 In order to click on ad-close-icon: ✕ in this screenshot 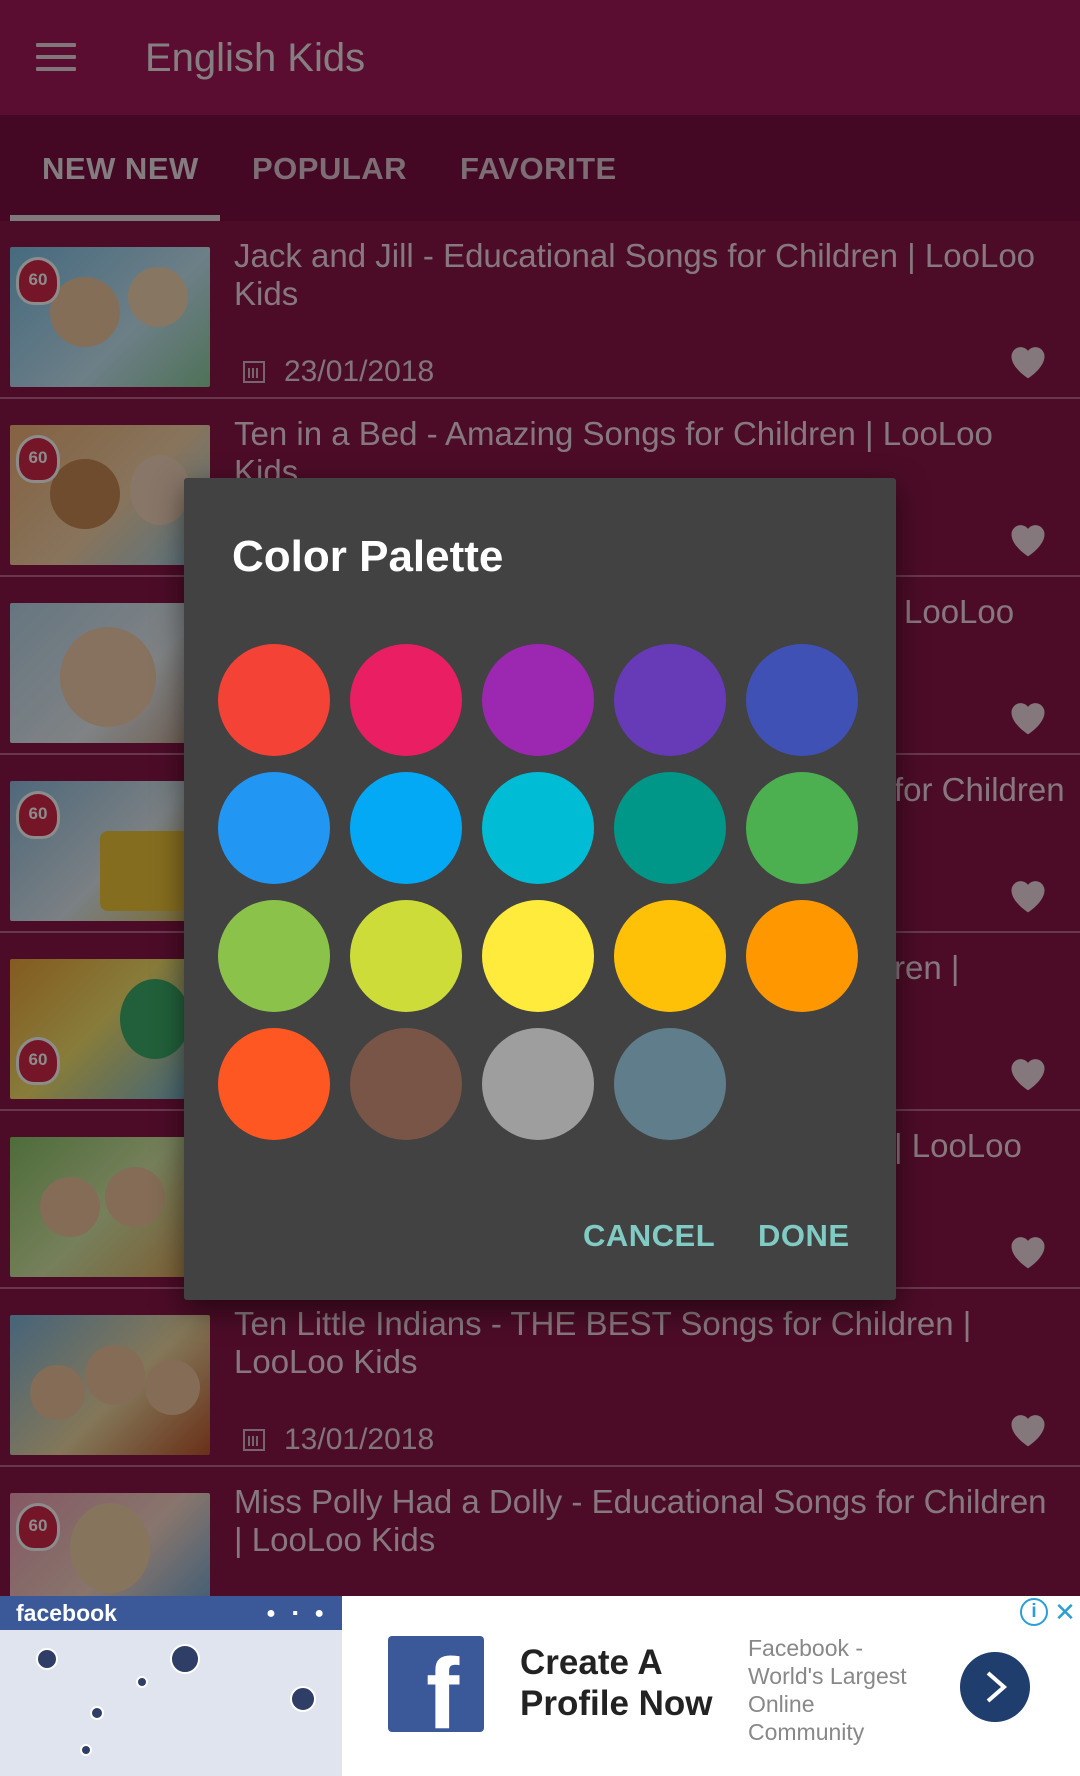, I will do `click(1065, 1612)`.